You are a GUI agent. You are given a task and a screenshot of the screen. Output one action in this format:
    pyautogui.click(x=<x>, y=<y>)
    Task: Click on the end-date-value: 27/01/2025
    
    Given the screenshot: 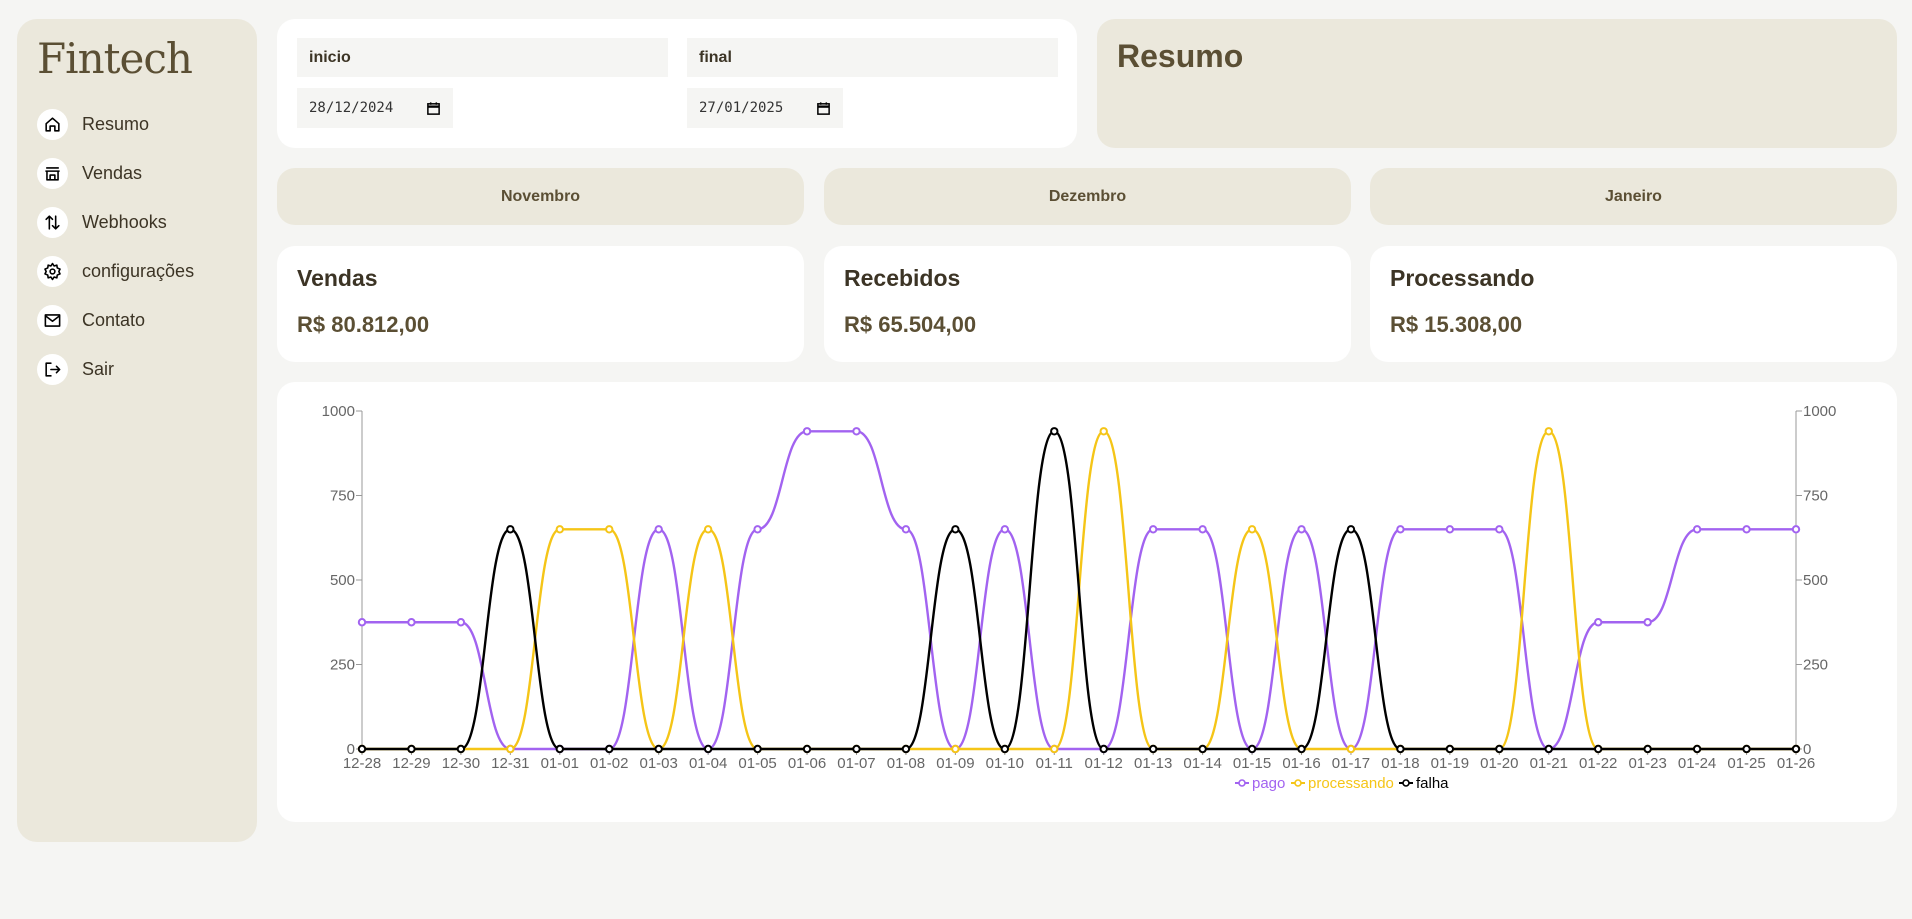 What is the action you would take?
    pyautogui.click(x=741, y=108)
    